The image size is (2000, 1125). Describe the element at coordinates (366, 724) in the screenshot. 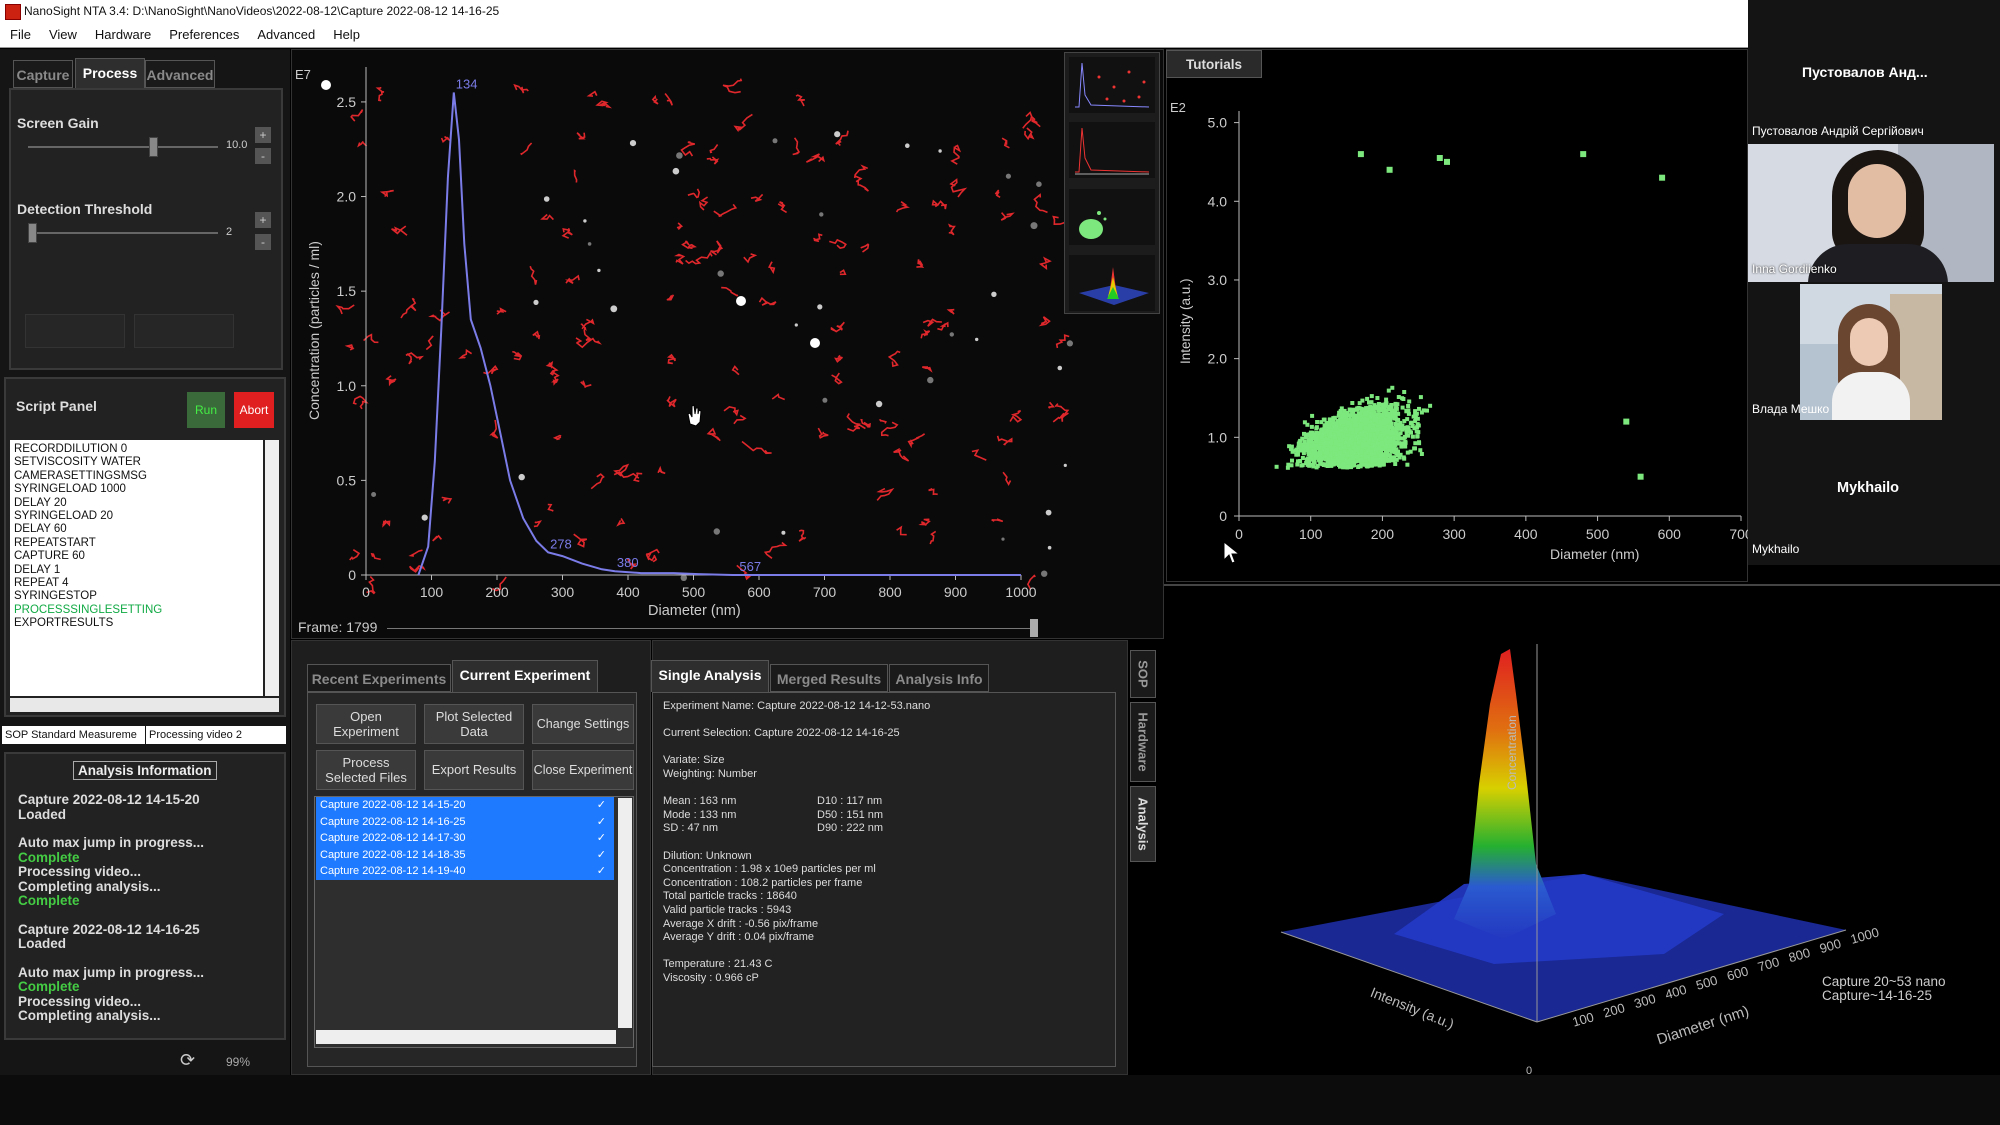

I see `open-experiment-button: Open Experiment` at that location.